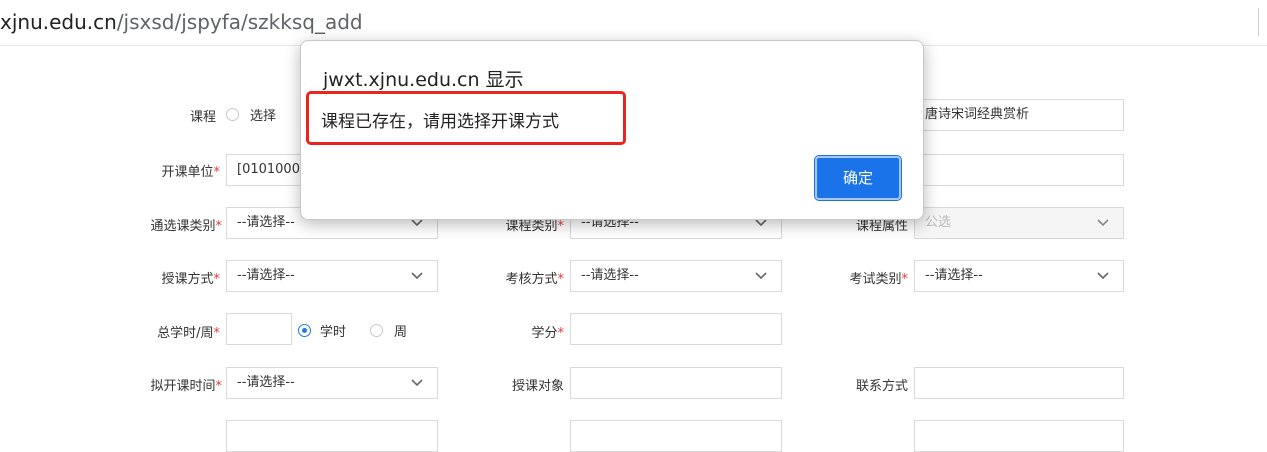 This screenshot has height=452, width=1267. What do you see at coordinates (266, 275) in the screenshot?
I see `teach-mode-value: --请选择--` at bounding box center [266, 275].